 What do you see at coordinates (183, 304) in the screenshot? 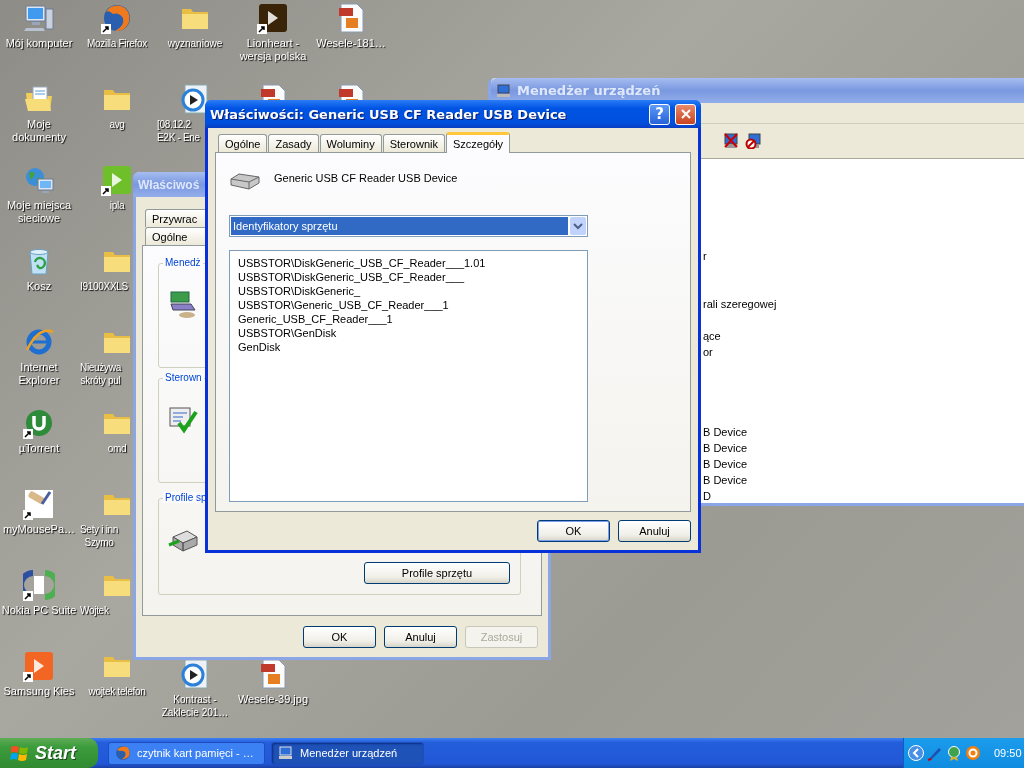
I see `devices-icon` at bounding box center [183, 304].